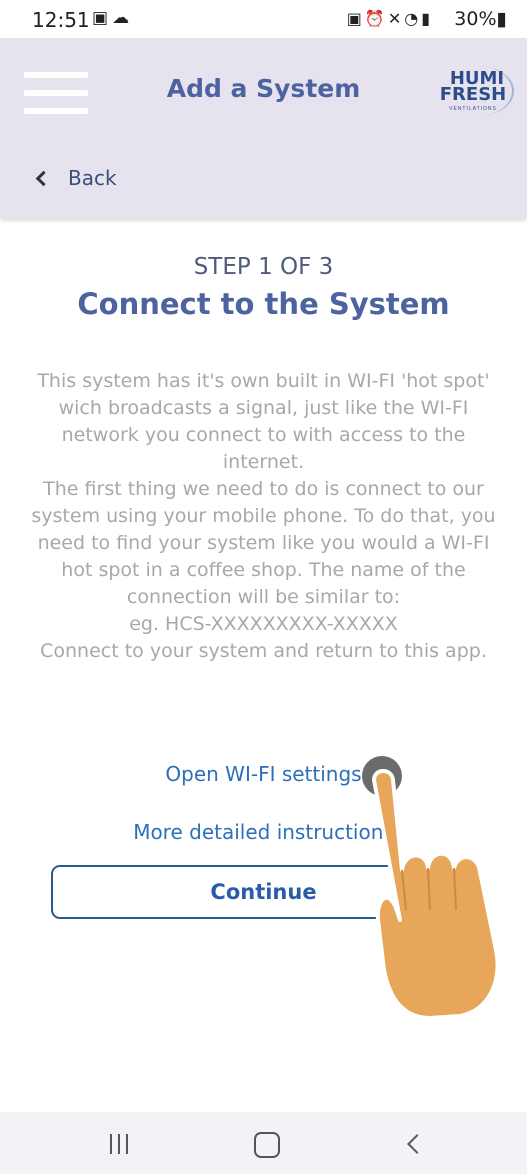 The width and height of the screenshot is (527, 1174). I want to click on status-right-icons: ▣⏰✕◔▮, so click(390, 18).